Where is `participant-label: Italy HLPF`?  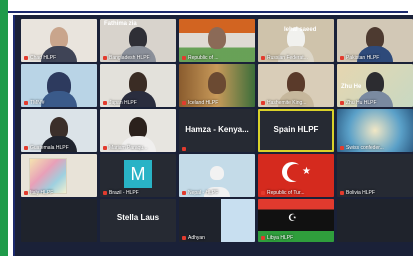 participant-label: Italy HLPF is located at coordinates (38, 193).